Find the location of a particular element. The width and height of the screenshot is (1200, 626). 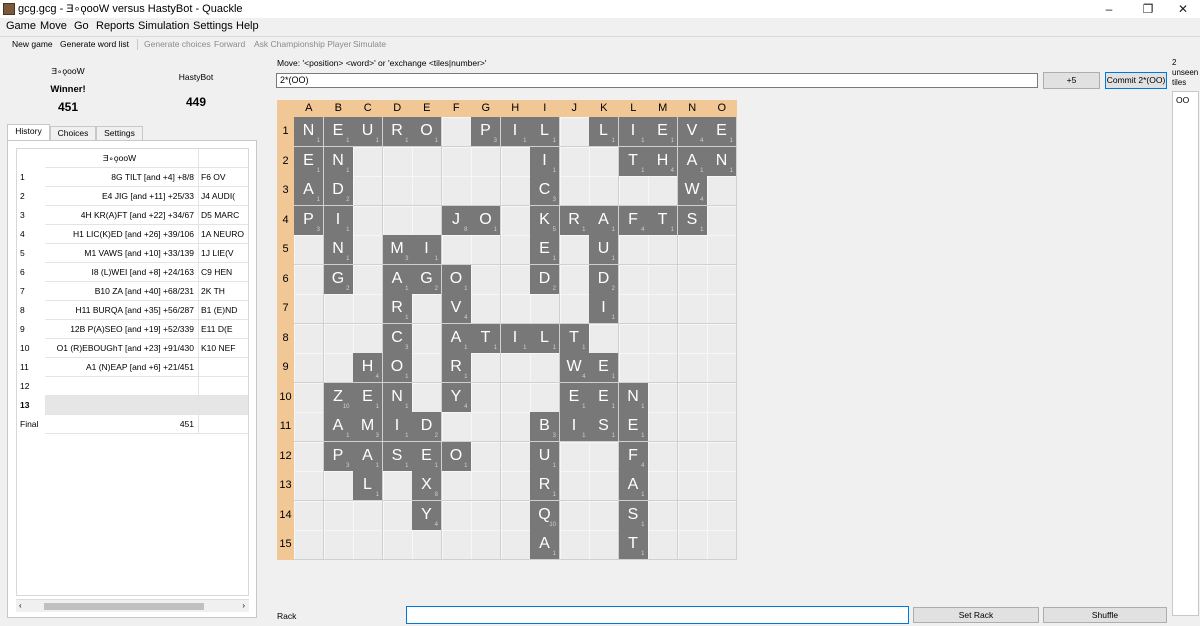

minimize-button: – is located at coordinates (1109, 9).